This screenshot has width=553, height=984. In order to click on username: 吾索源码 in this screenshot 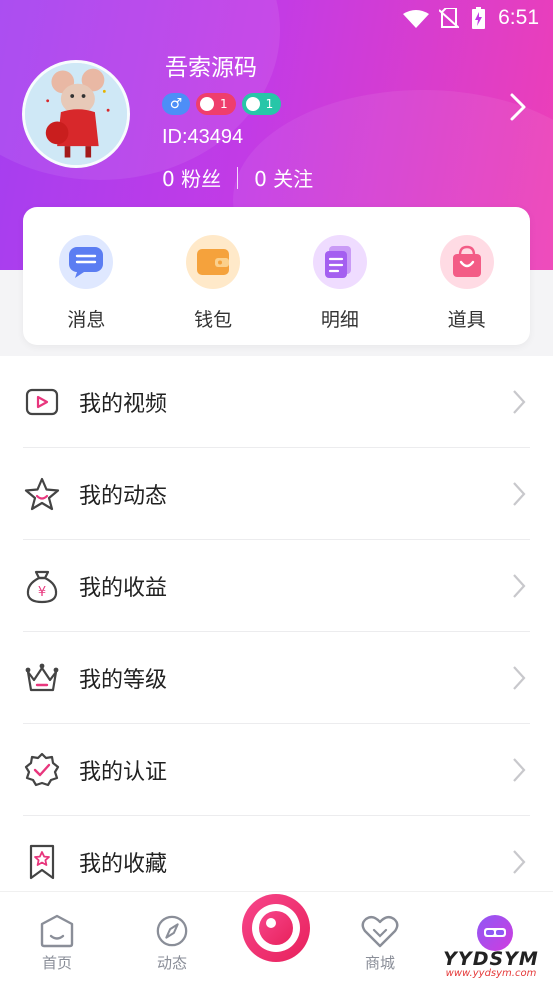, I will do `click(211, 68)`.